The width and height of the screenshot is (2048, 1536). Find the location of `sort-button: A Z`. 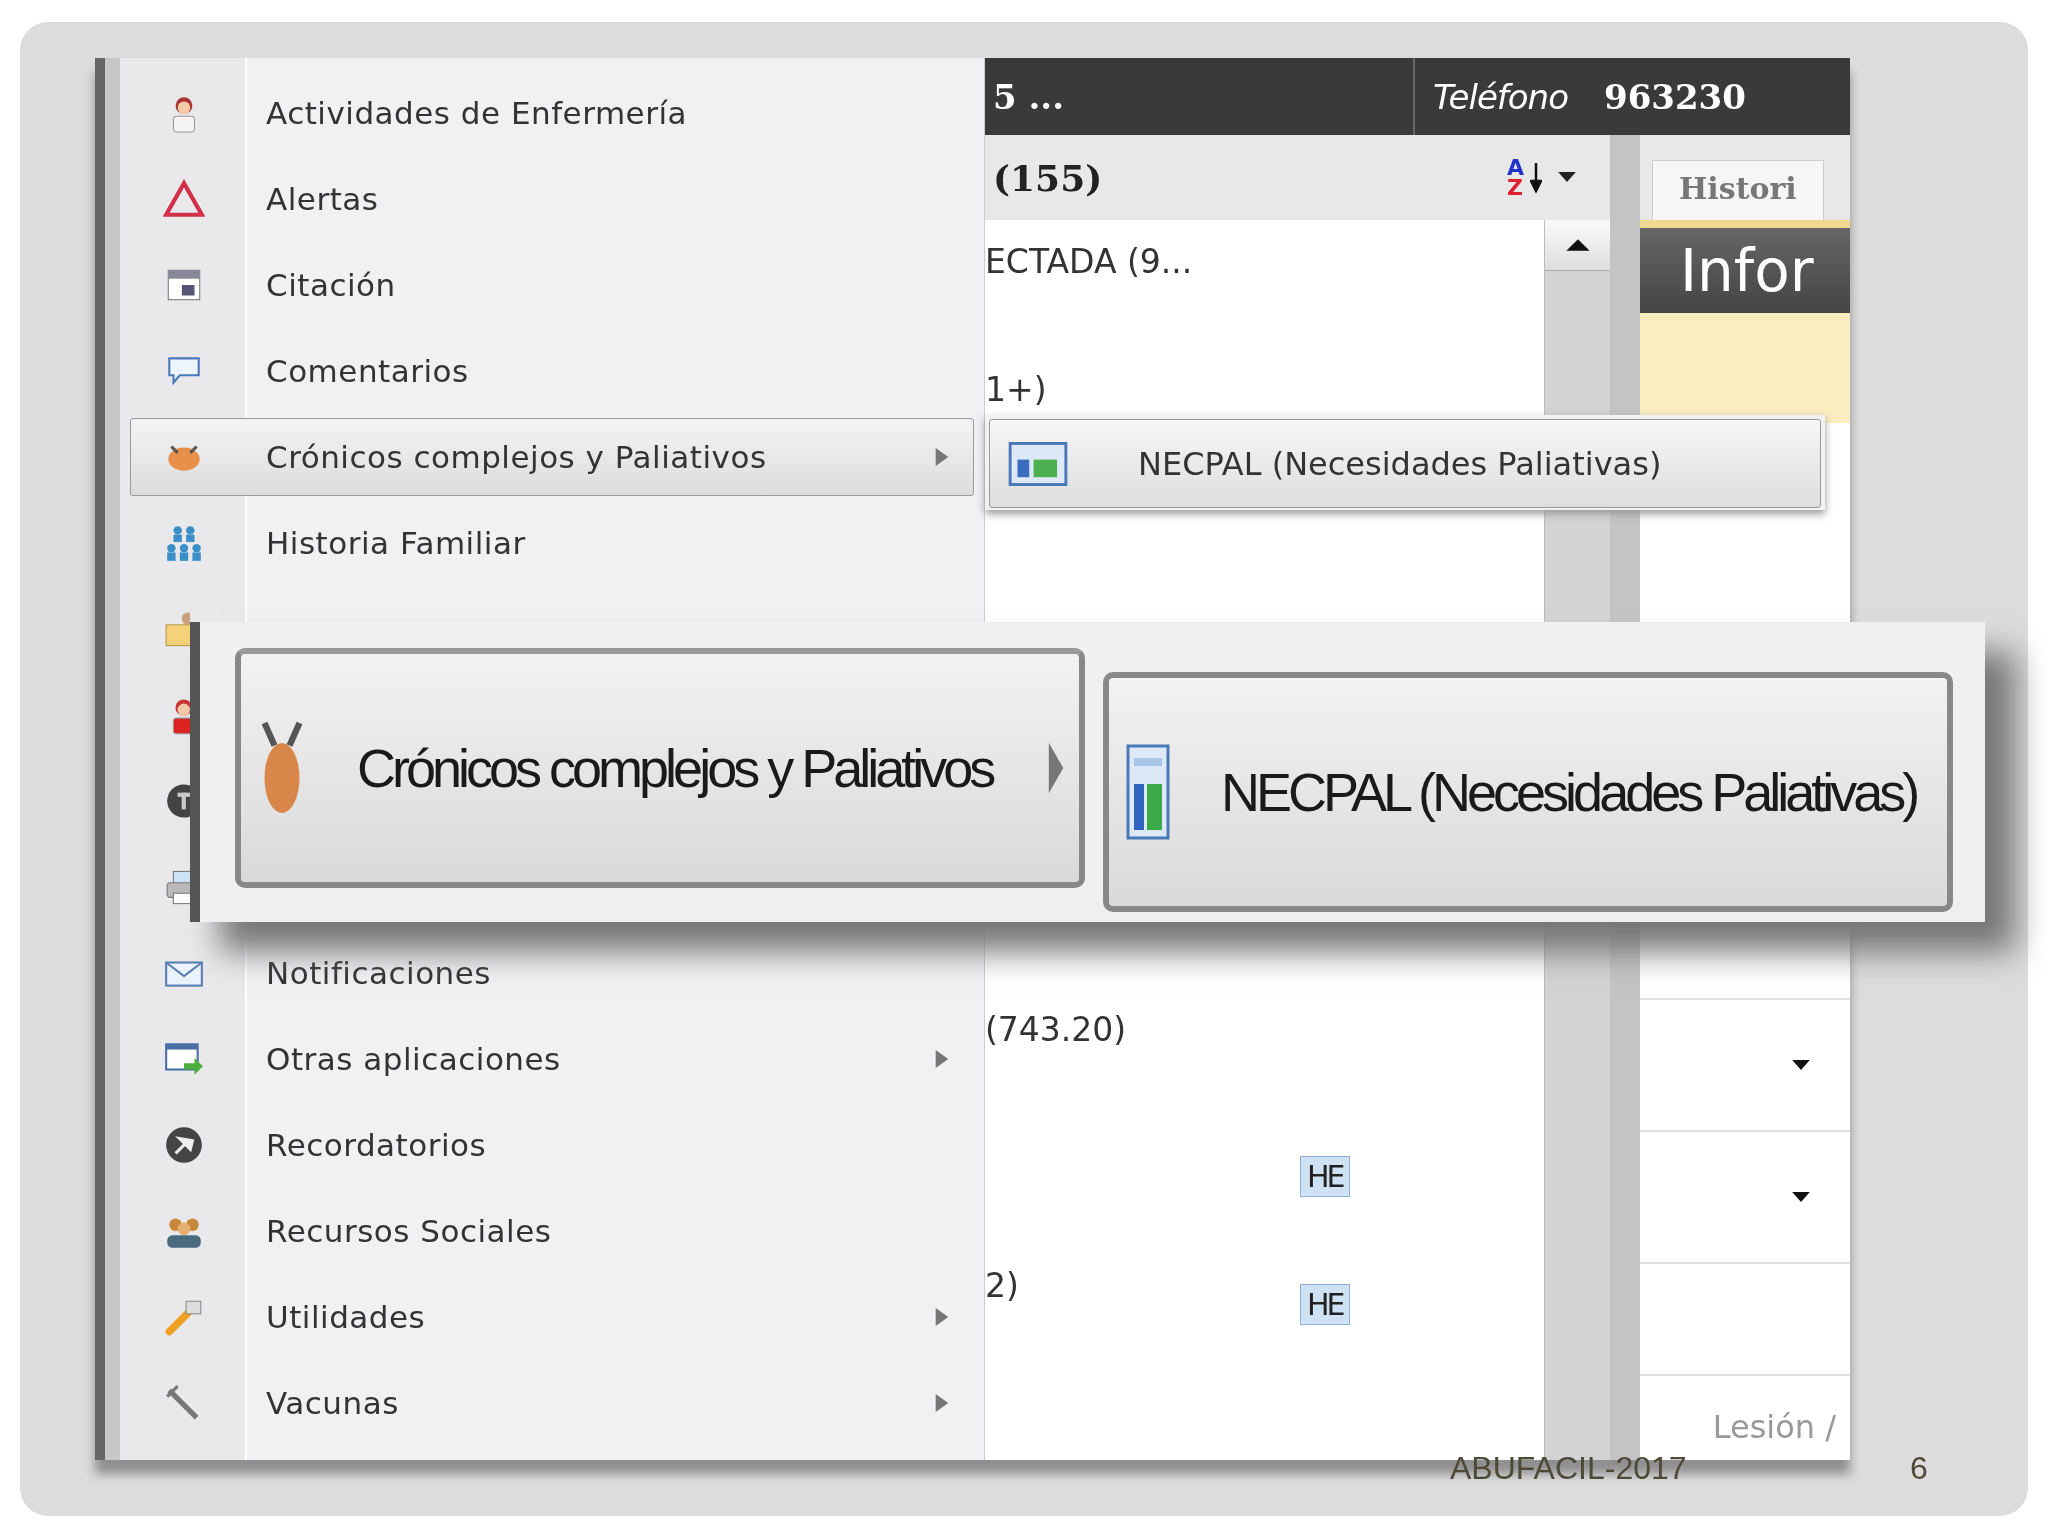

sort-button: A Z is located at coordinates (1541, 177).